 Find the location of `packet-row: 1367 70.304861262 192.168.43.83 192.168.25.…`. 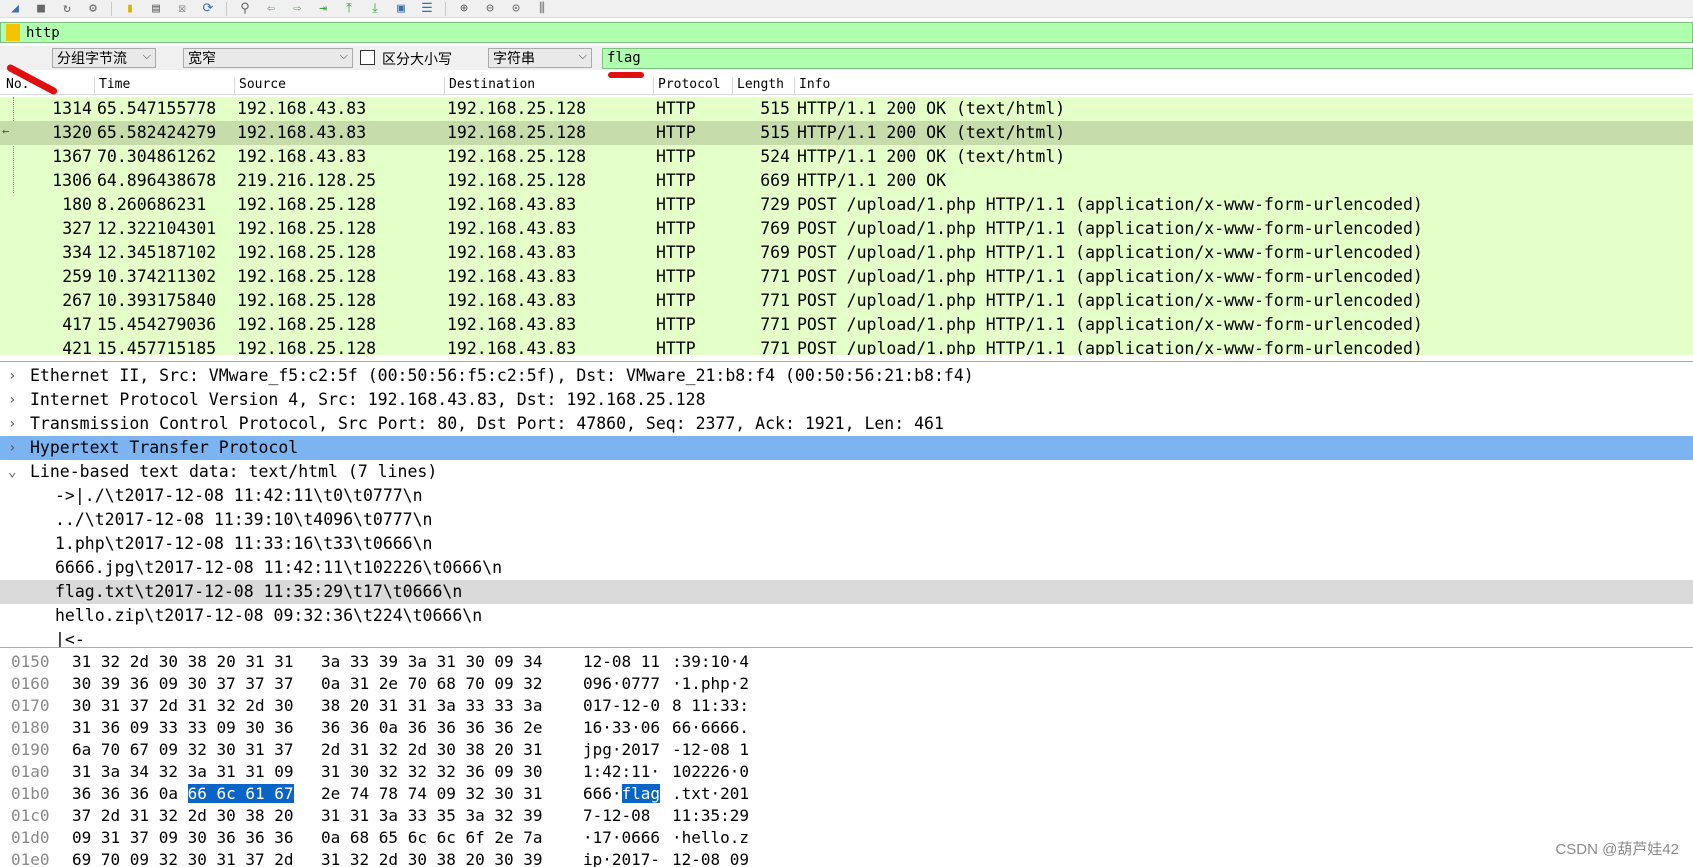

packet-row: 1367 70.304861262 192.168.43.83 192.168.25.… is located at coordinates (846, 157).